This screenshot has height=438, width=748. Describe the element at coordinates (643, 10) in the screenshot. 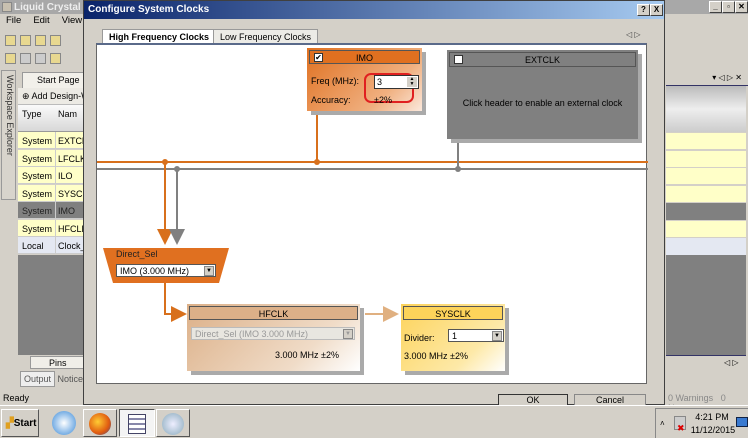

I see `help-button: ?` at that location.